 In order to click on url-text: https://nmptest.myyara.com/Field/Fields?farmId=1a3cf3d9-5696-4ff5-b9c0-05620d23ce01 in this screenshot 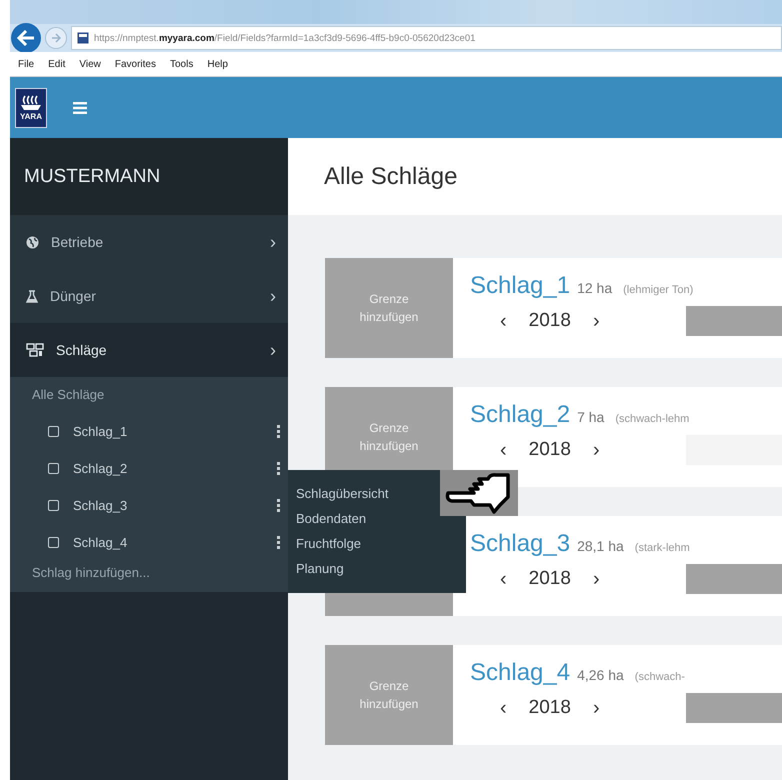, I will do `click(285, 38)`.